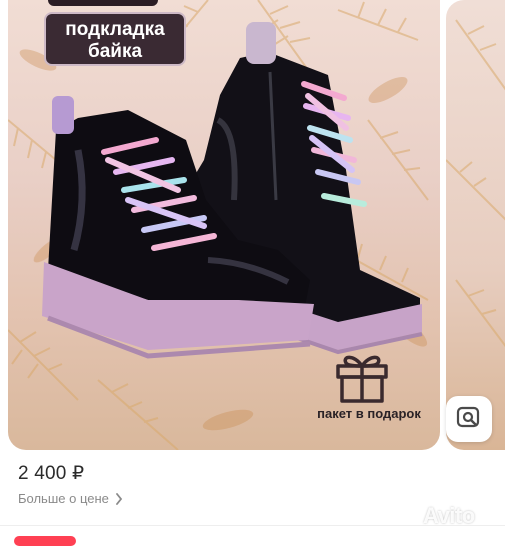  I want to click on avito-wordmark: Avito, so click(449, 515).